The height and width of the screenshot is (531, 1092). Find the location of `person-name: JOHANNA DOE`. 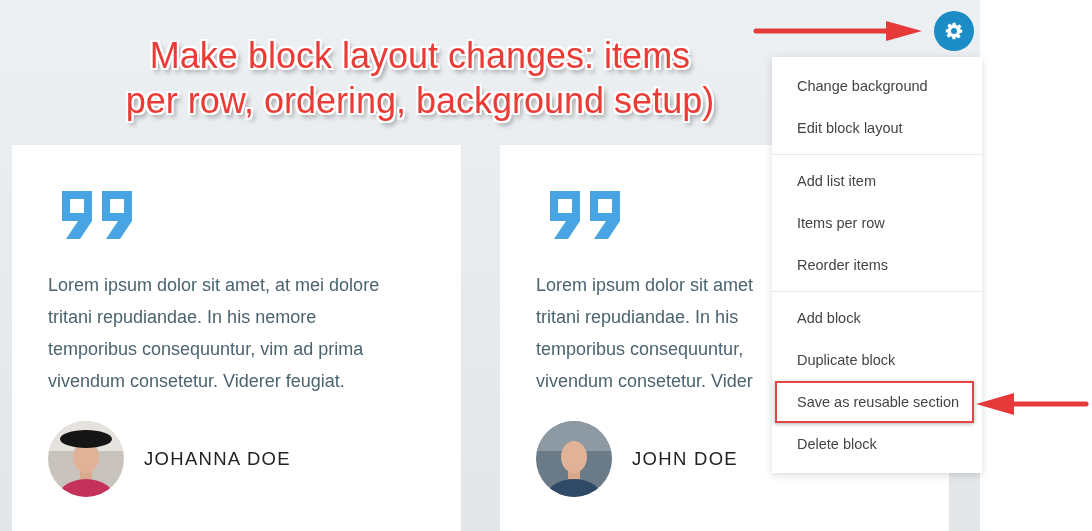

person-name: JOHANNA DOE is located at coordinates (217, 459).